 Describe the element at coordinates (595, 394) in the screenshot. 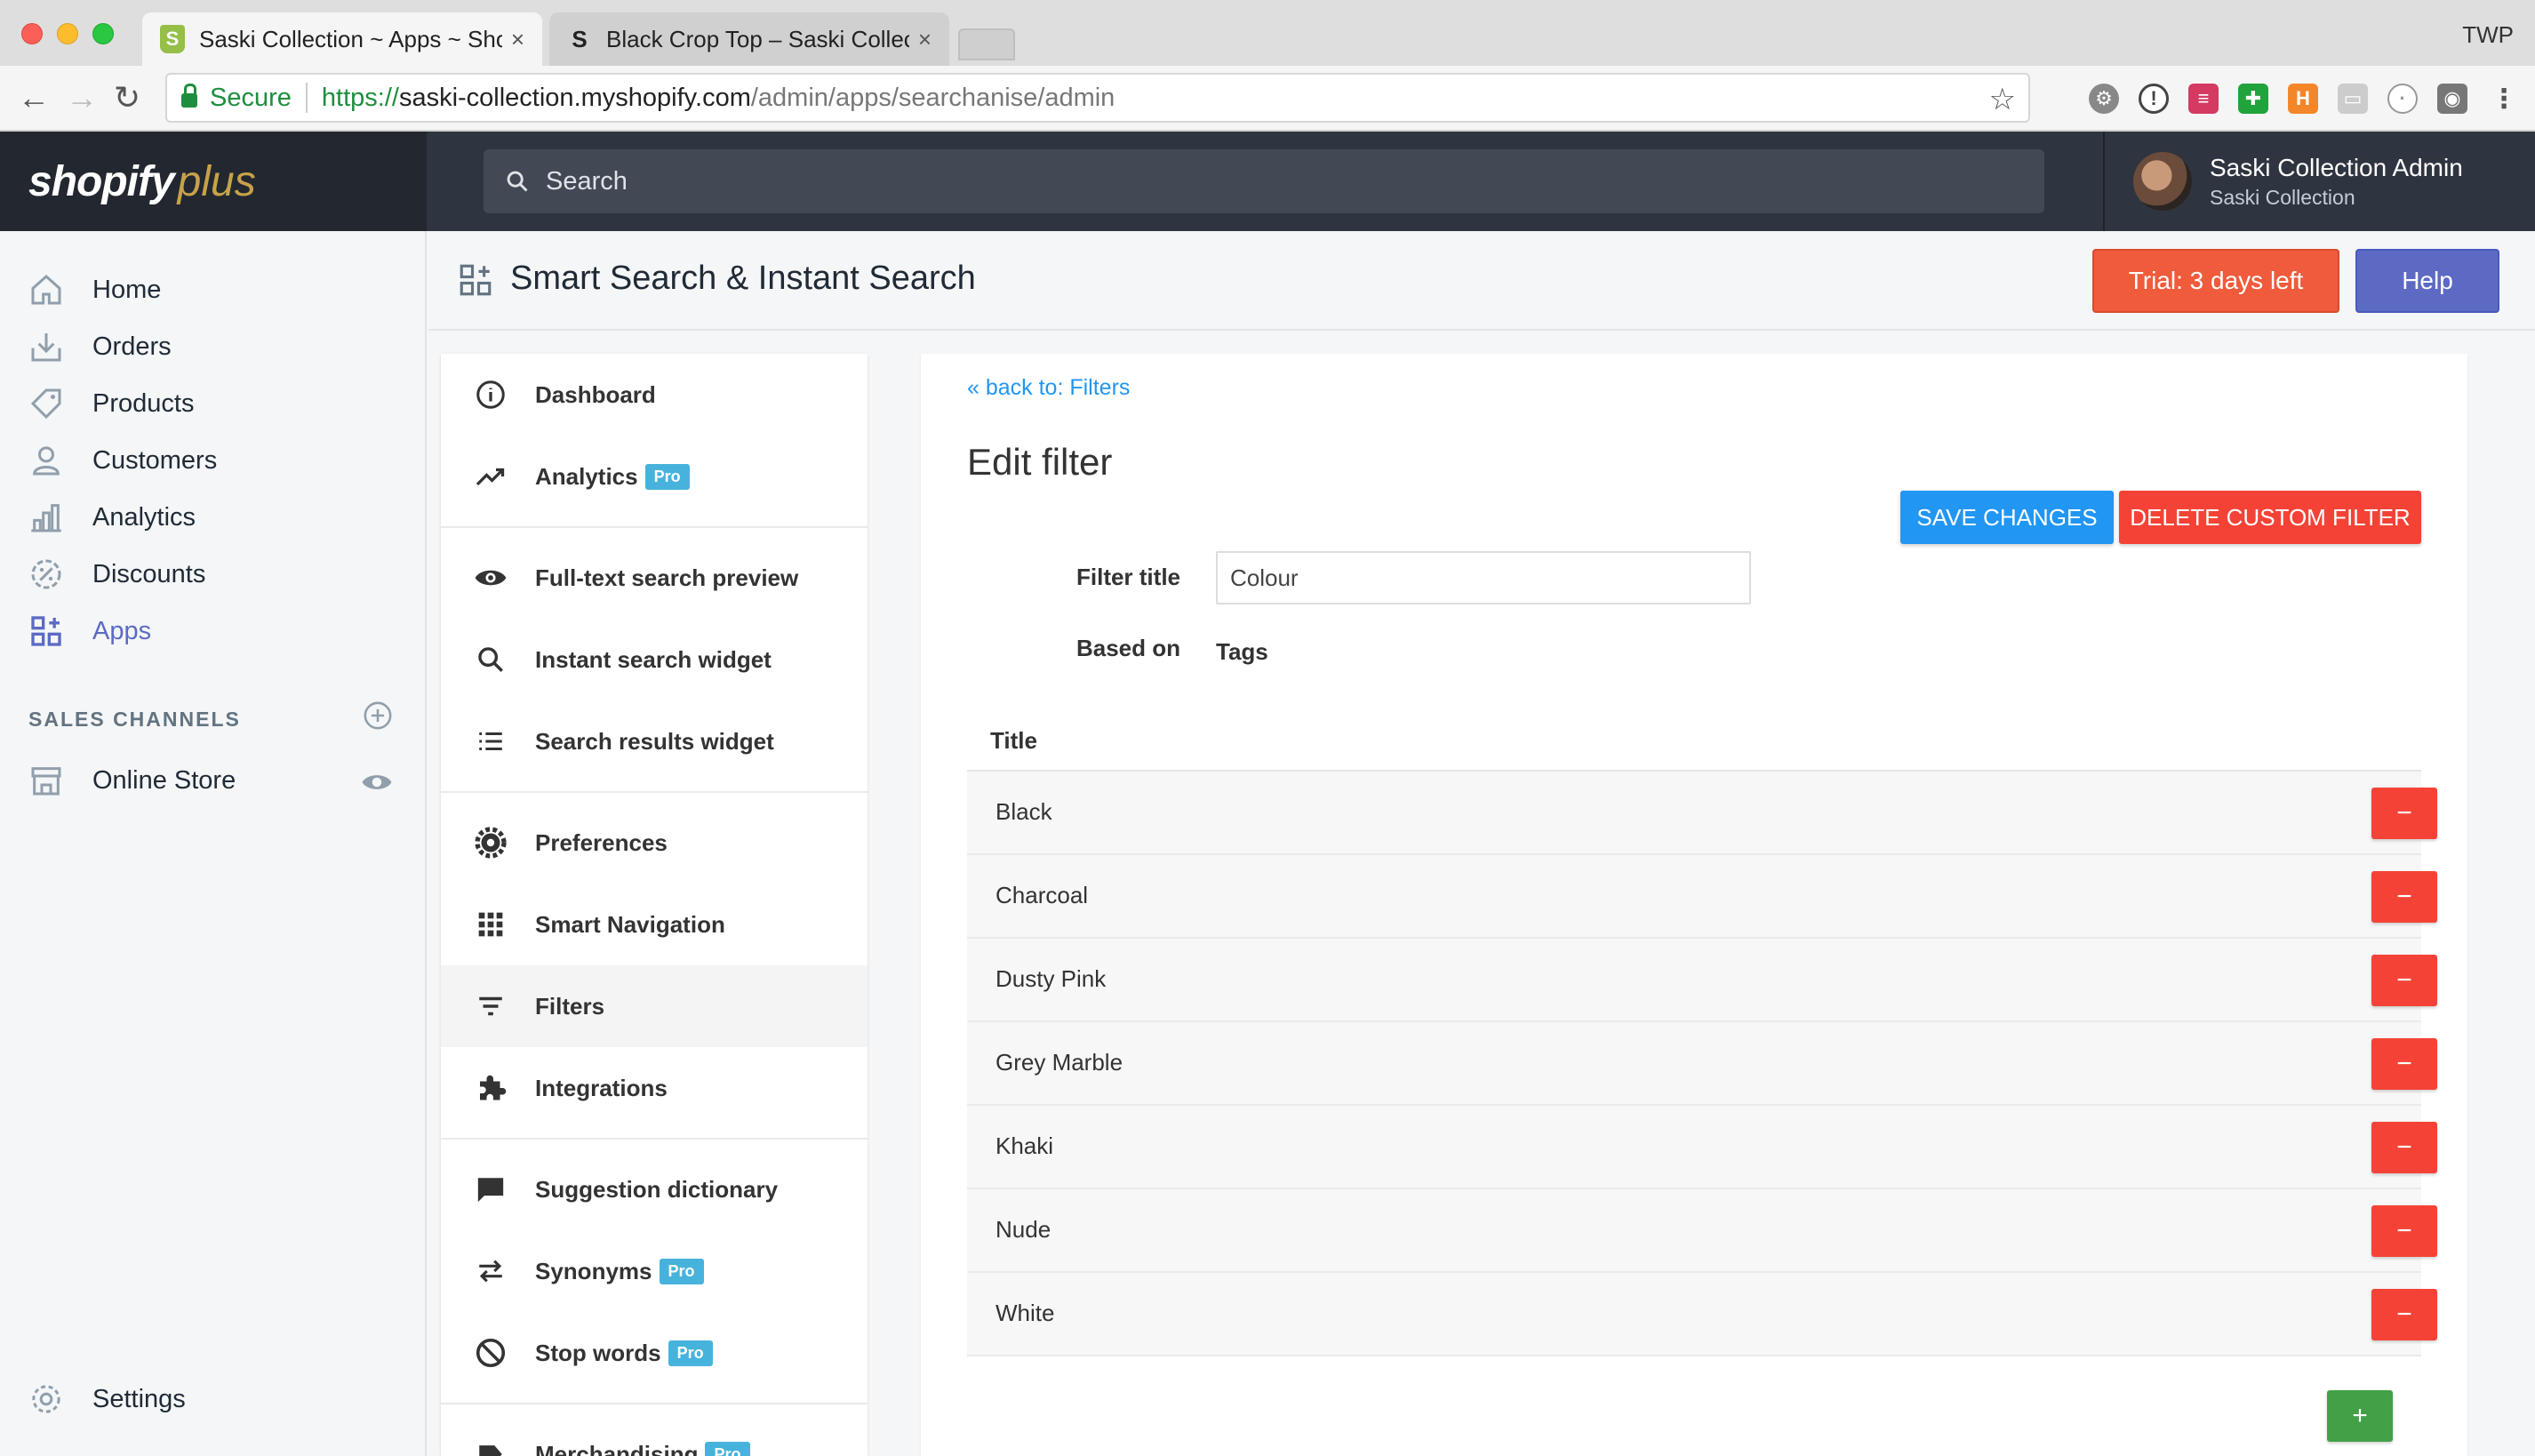

I see `side-label: Dashboard` at that location.